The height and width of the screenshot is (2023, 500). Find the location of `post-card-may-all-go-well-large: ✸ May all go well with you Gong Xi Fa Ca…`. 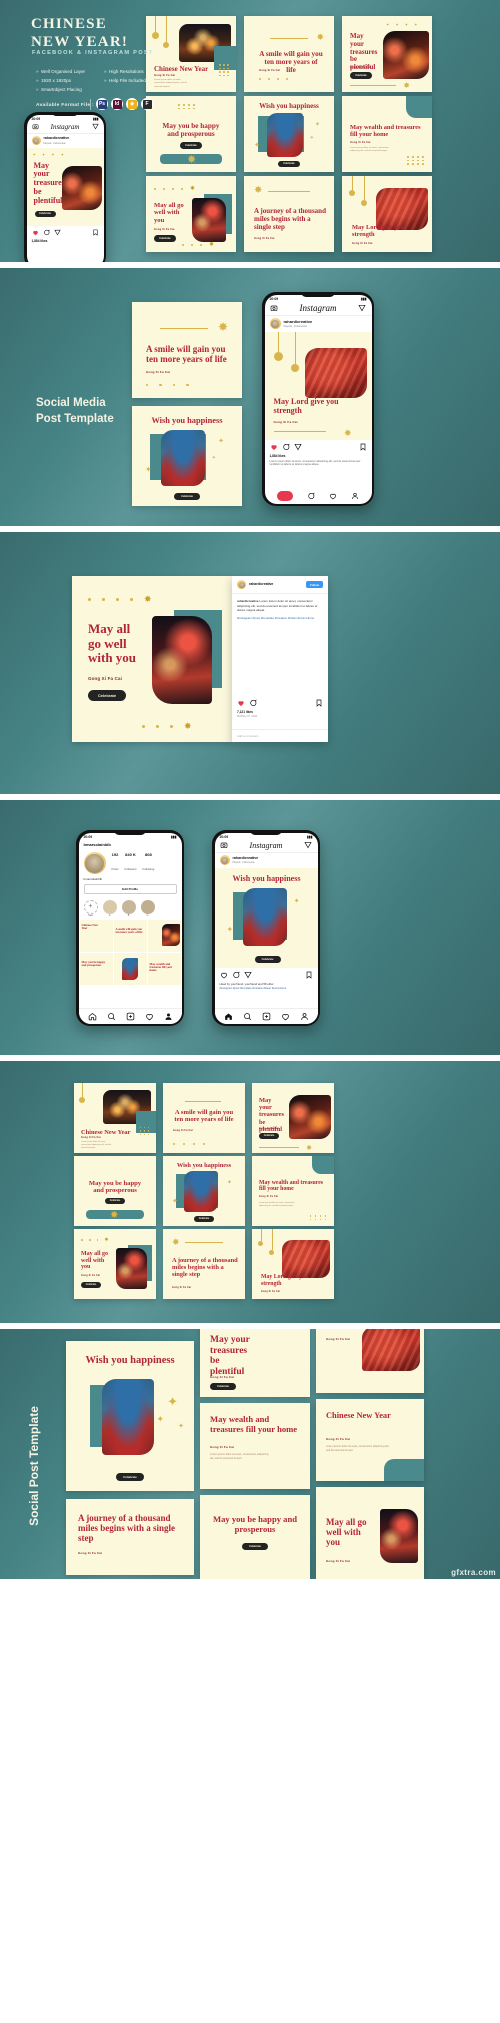

post-card-may-all-go-well-large: ✸ May all go well with you Gong Xi Fa Ca… is located at coordinates (152, 659).